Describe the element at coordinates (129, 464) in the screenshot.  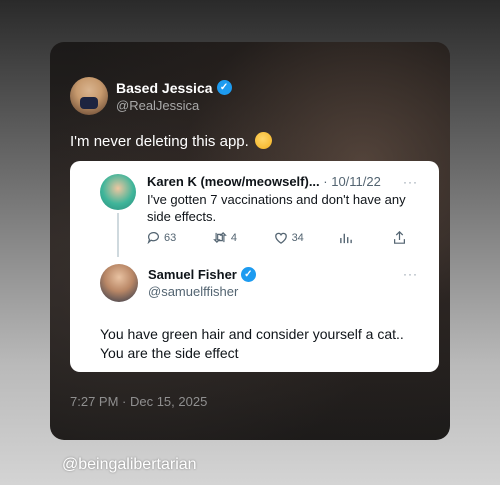
I see `watermark-handle: @beingalibertarian` at that location.